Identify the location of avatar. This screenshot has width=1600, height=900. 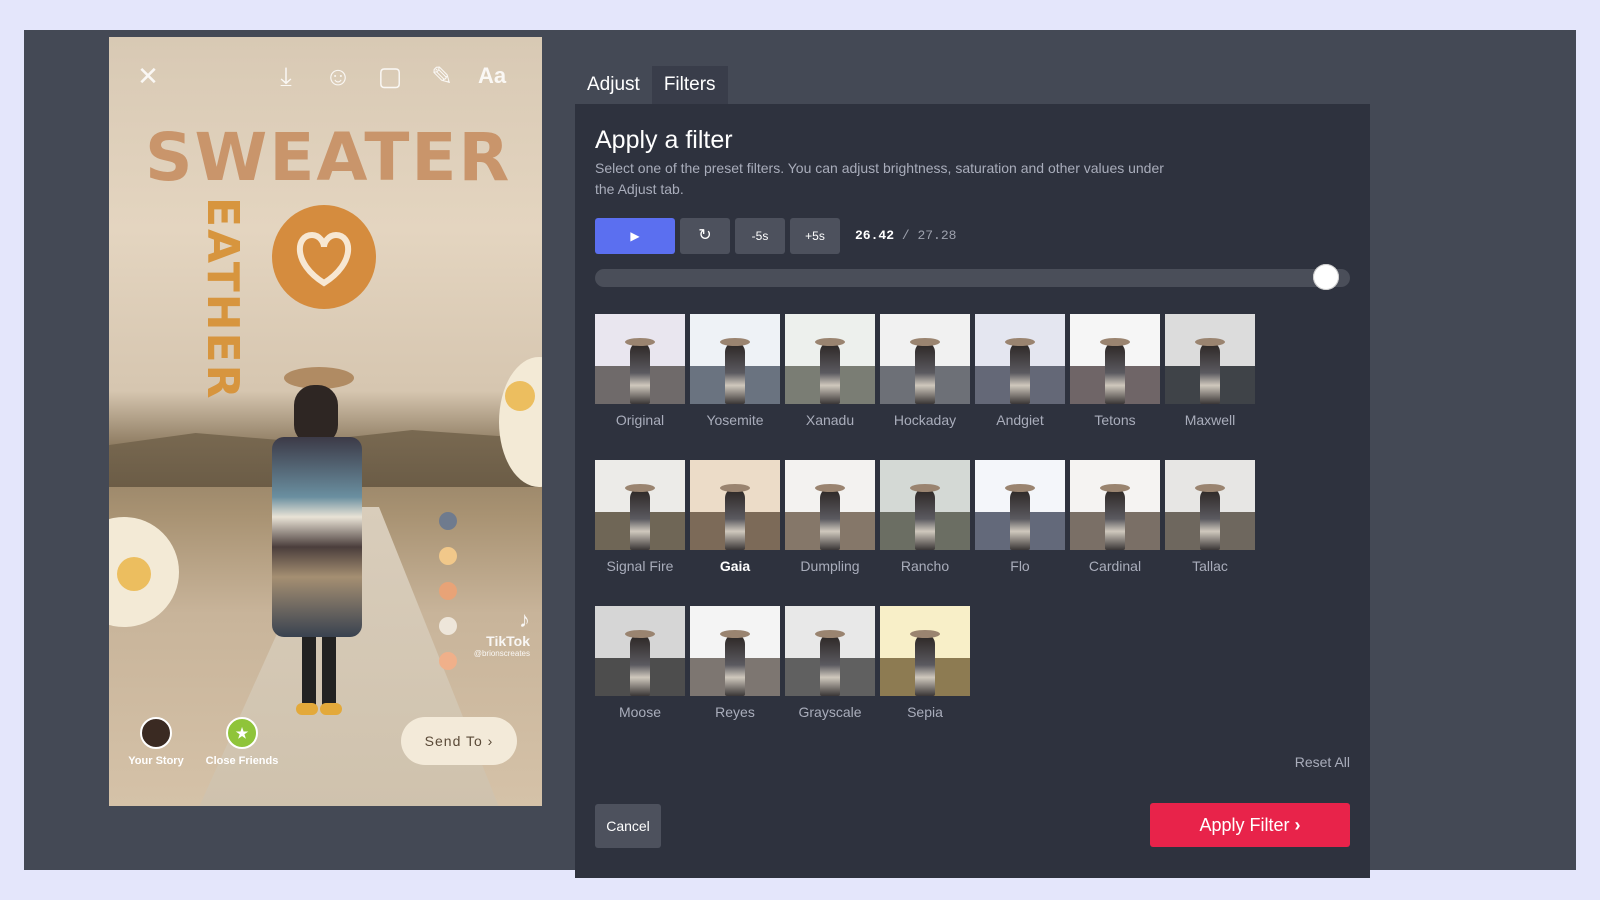
(156, 733).